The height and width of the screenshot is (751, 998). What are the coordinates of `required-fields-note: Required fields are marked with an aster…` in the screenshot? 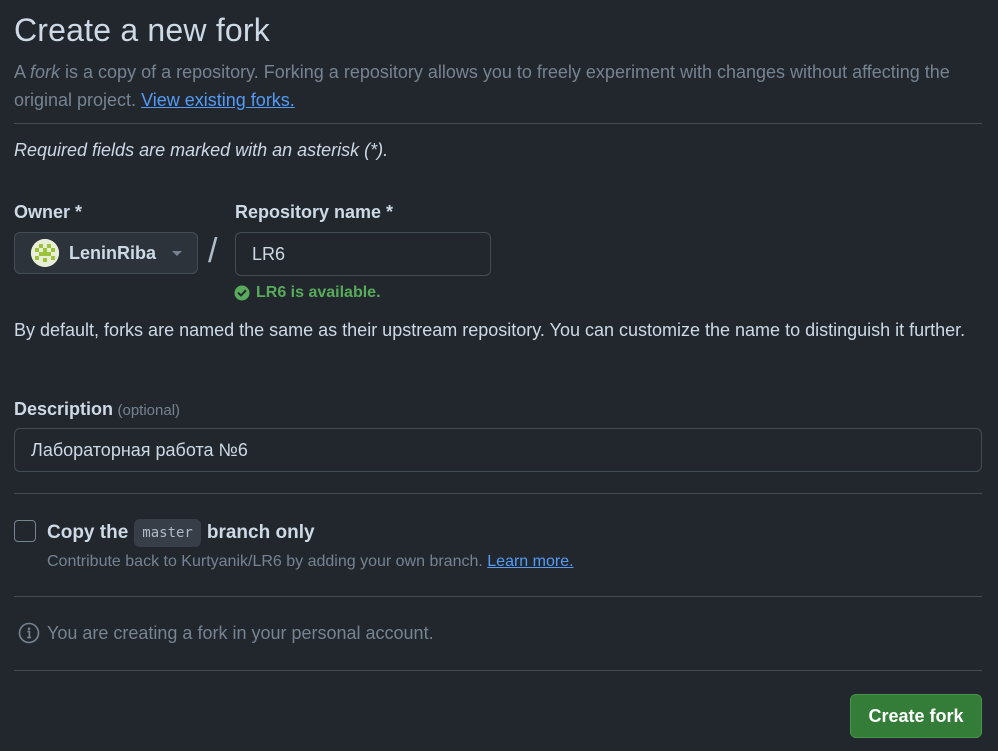 It's located at (201, 150).